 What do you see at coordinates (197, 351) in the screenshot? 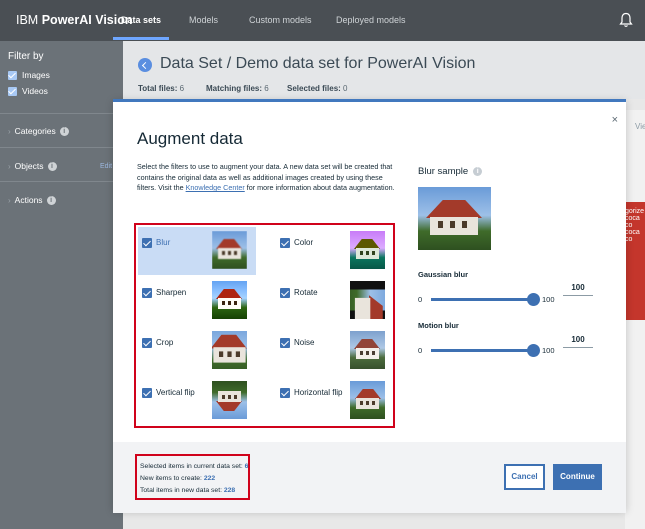
I see `filter-option-crop: Crop` at bounding box center [197, 351].